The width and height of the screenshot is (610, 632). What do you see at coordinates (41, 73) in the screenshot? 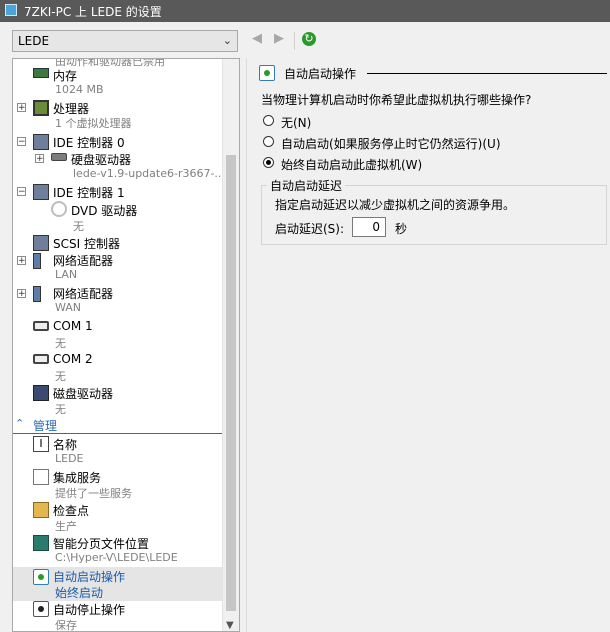
I see `memory-icon` at bounding box center [41, 73].